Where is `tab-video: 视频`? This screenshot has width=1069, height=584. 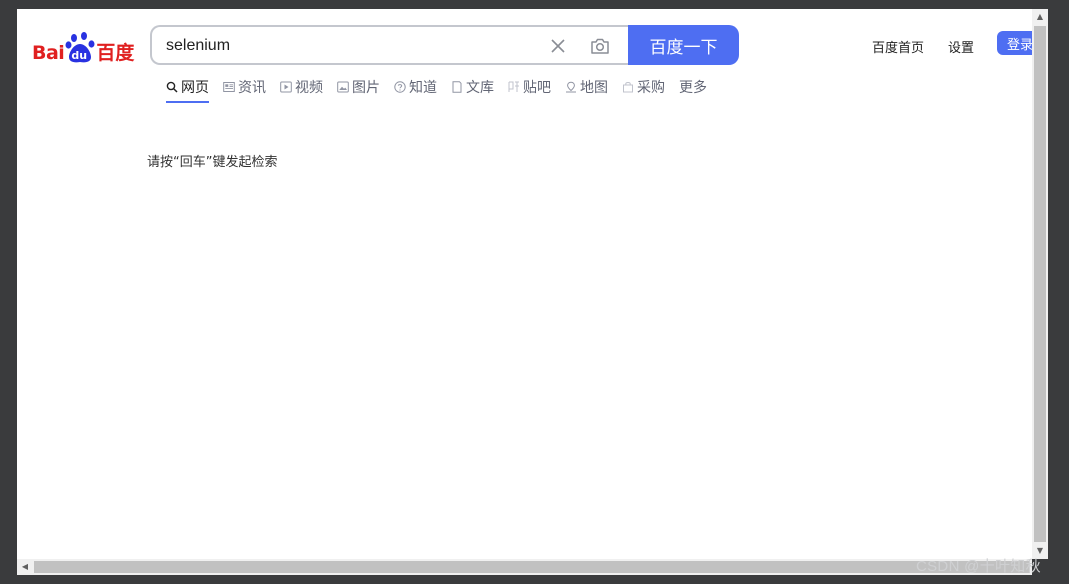
tab-video: 视频 is located at coordinates (301, 87).